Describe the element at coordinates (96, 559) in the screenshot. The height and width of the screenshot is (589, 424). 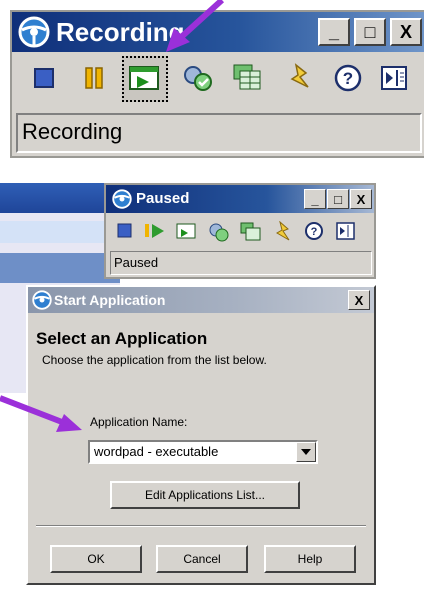
I see `ok-button: OK` at that location.